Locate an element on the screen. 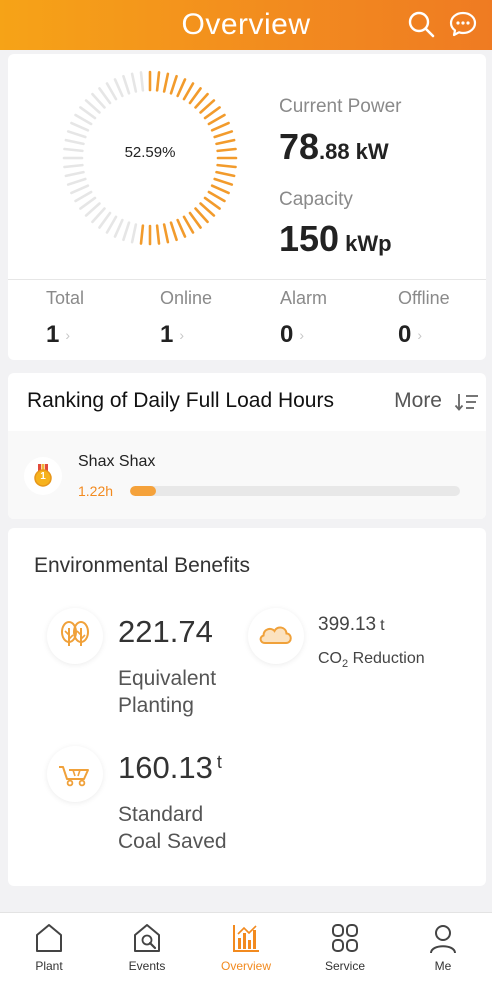 The image size is (492, 981). hours-progress-bar is located at coordinates (295, 491).